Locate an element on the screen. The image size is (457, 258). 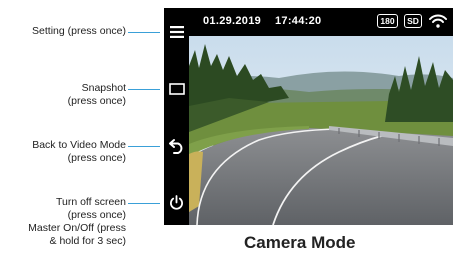
sidebar is located at coordinates (176, 116).